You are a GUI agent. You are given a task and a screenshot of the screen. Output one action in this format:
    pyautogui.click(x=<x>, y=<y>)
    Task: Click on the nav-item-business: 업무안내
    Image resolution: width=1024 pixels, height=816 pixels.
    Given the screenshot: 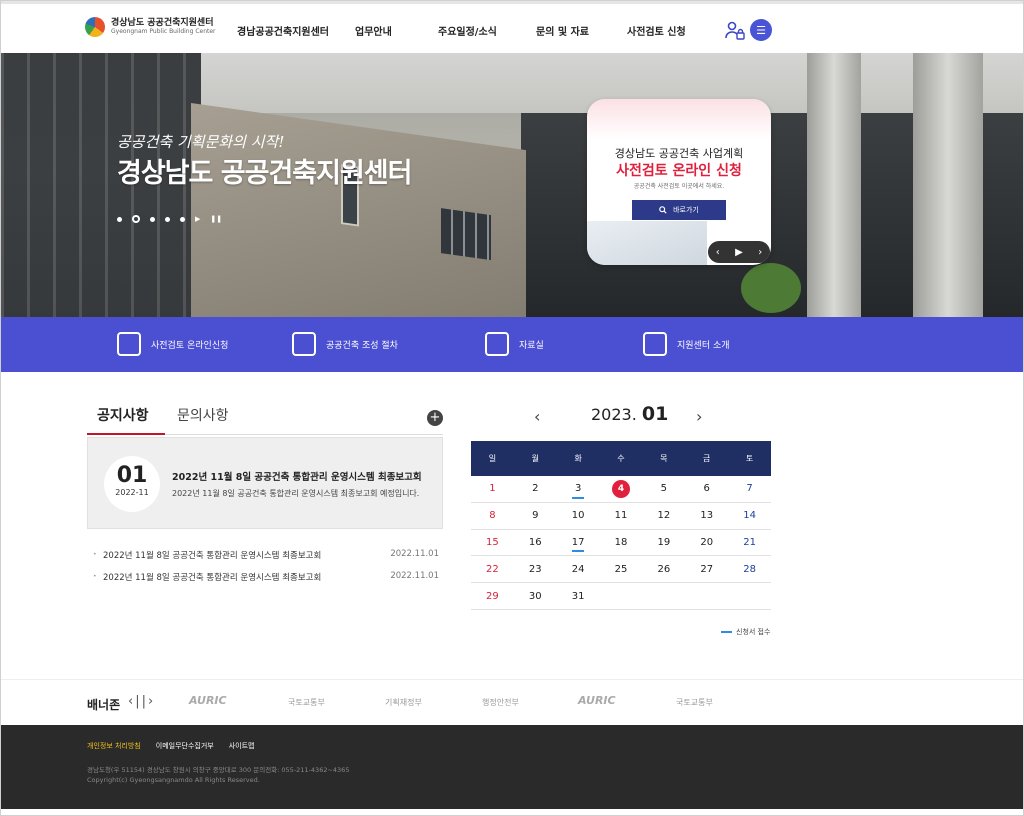 What is the action you would take?
    pyautogui.click(x=373, y=30)
    